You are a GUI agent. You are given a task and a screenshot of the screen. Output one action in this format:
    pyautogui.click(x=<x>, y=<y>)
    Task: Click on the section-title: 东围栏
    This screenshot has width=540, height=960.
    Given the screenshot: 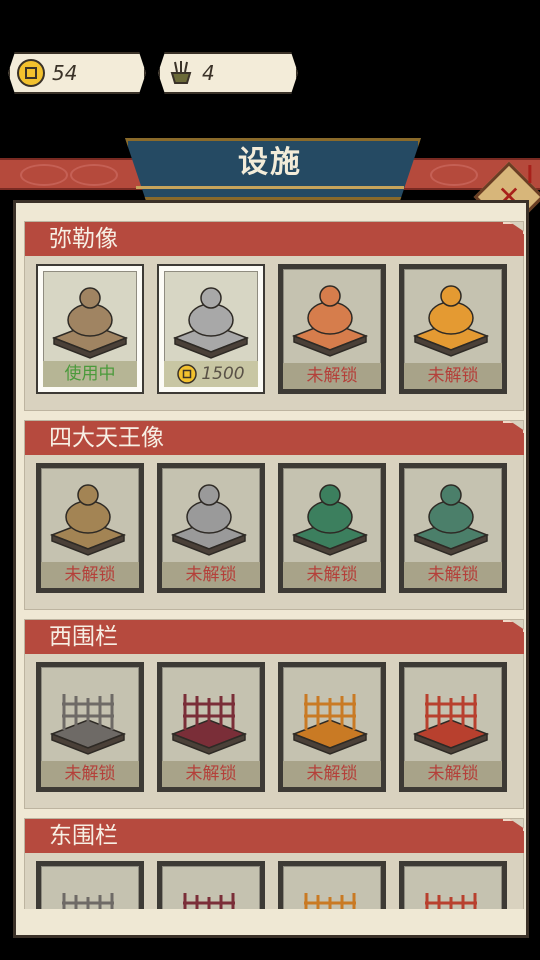 What is the action you would take?
    pyautogui.click(x=83, y=836)
    